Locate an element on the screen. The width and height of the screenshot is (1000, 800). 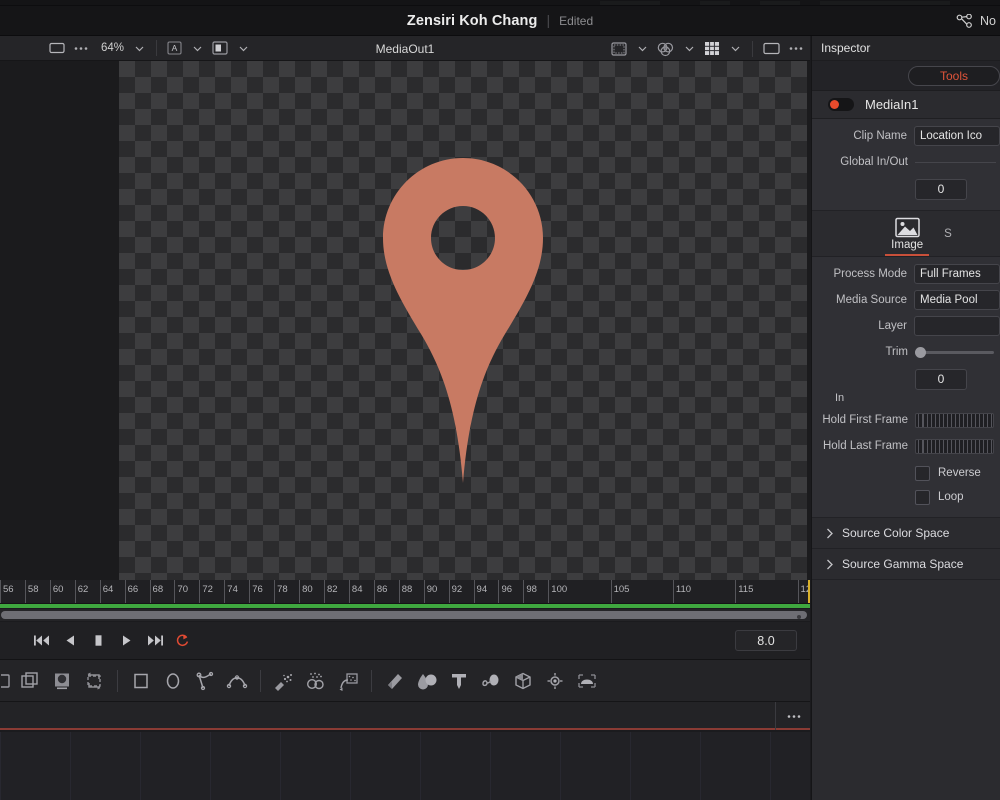
trim-slider is located at coordinates (954, 352).